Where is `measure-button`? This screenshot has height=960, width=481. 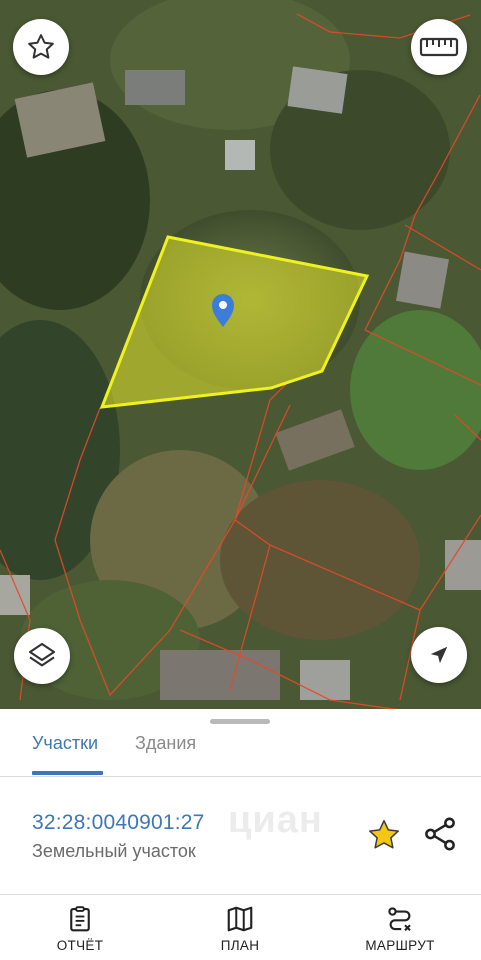 measure-button is located at coordinates (439, 47).